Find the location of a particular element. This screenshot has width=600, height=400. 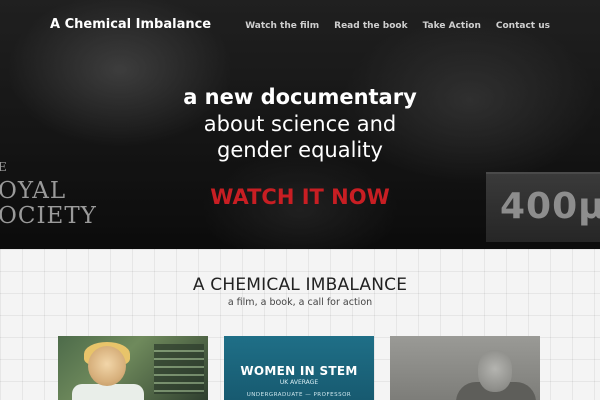

headline-line2: about science and is located at coordinates (300, 124).